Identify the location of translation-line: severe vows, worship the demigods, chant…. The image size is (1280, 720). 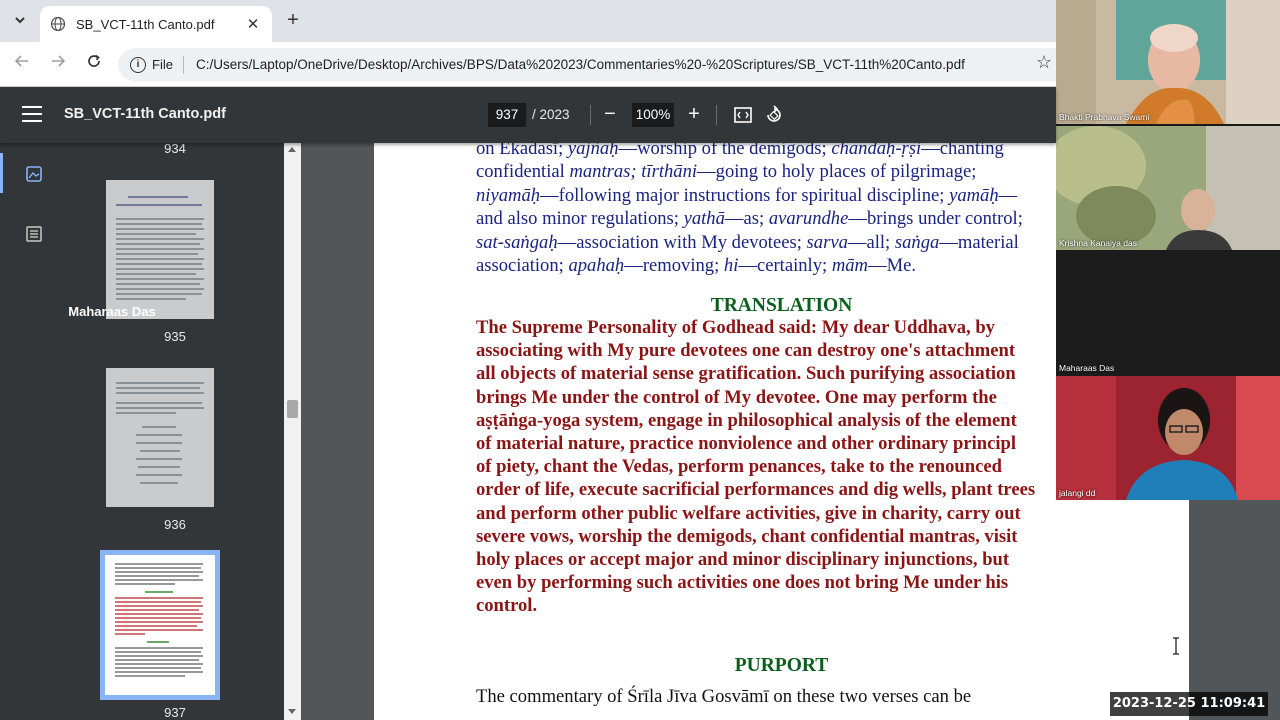
(747, 536).